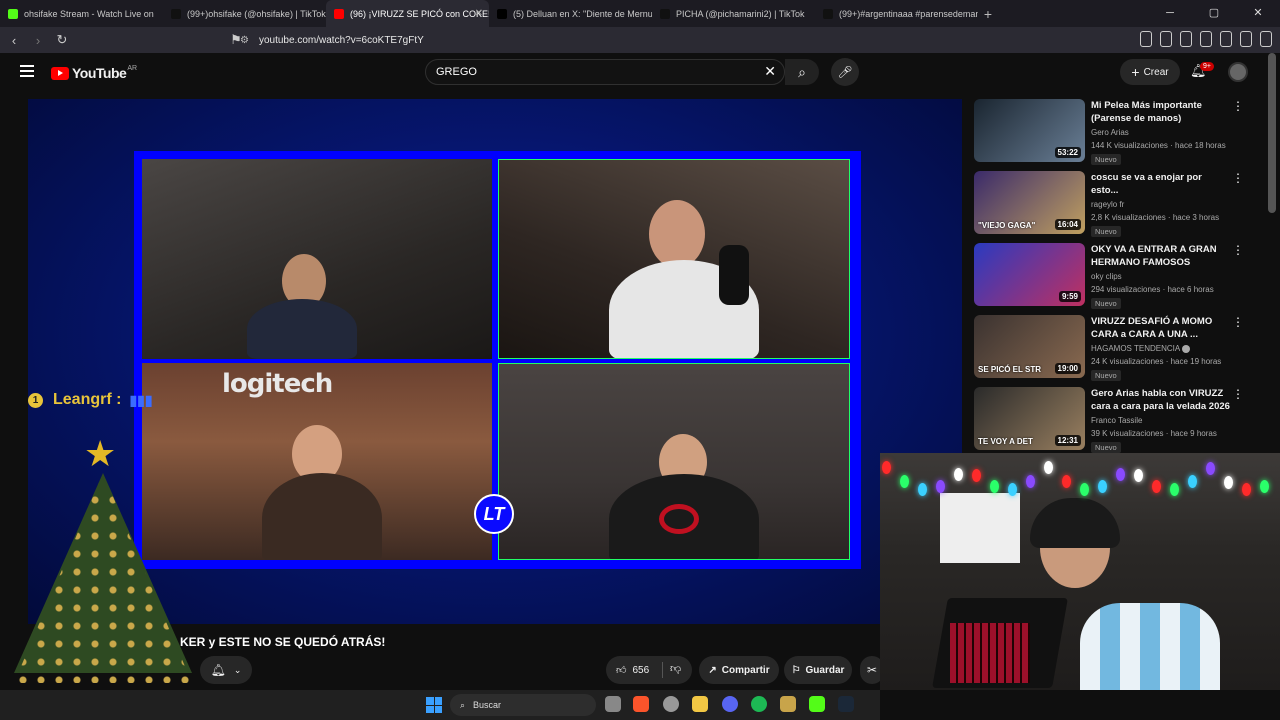  What do you see at coordinates (1116, 420) in the screenshot?
I see `channel-name: Franco Tassile` at bounding box center [1116, 420].